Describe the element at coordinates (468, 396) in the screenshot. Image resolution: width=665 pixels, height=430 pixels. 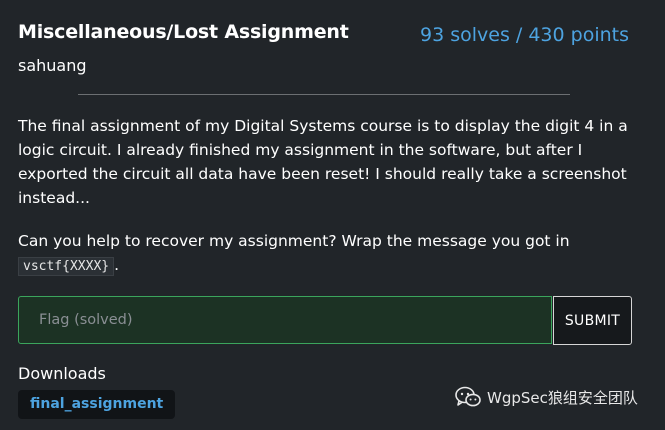
I see `wechat-icon` at that location.